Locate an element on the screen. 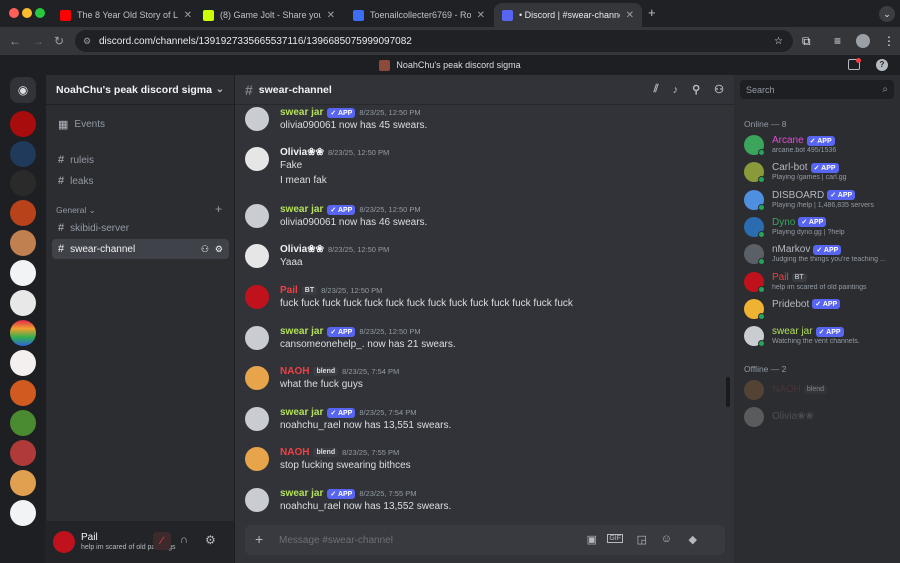 The height and width of the screenshot is (563, 900). direct-messages-button: ◉ is located at coordinates (23, 90).